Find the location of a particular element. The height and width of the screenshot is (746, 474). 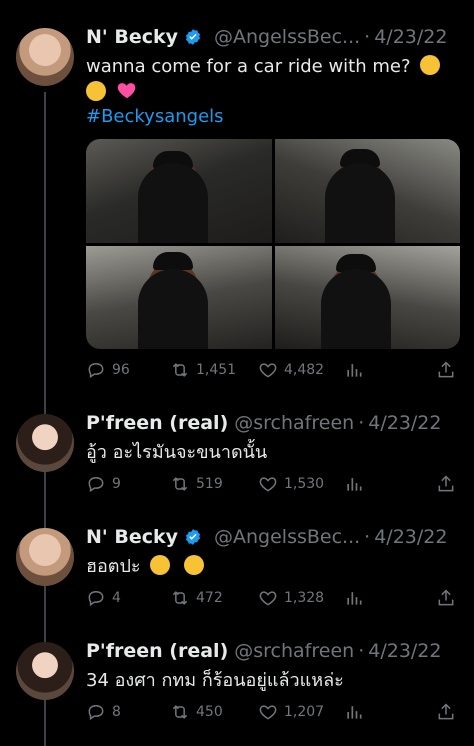

retweet-count: 472 is located at coordinates (209, 598).